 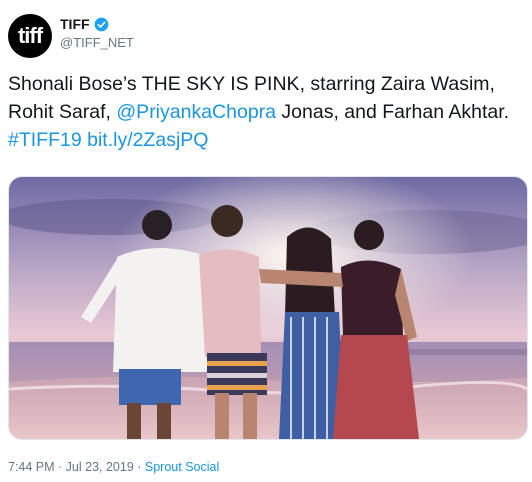 I want to click on tweet-date: Jul 23, 2019, so click(x=100, y=467).